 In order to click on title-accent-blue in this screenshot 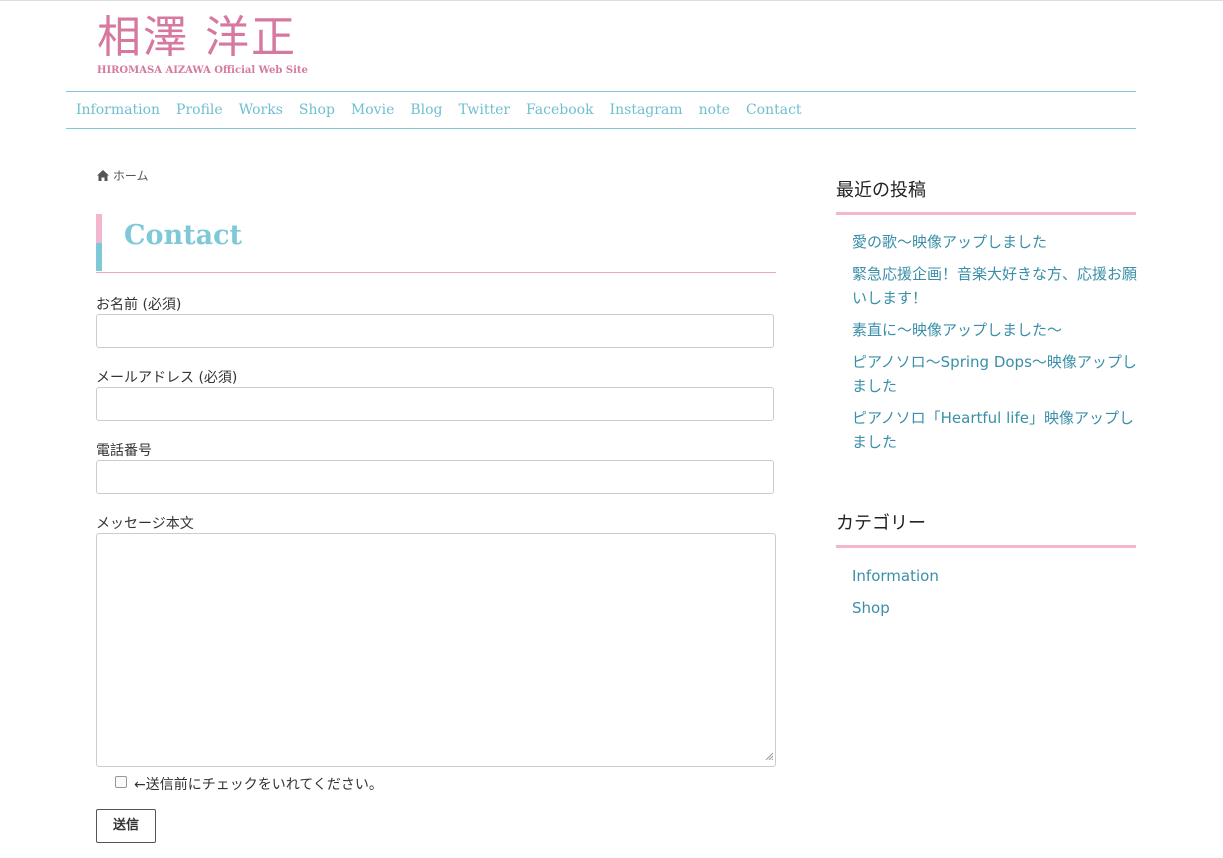, I will do `click(99, 257)`.